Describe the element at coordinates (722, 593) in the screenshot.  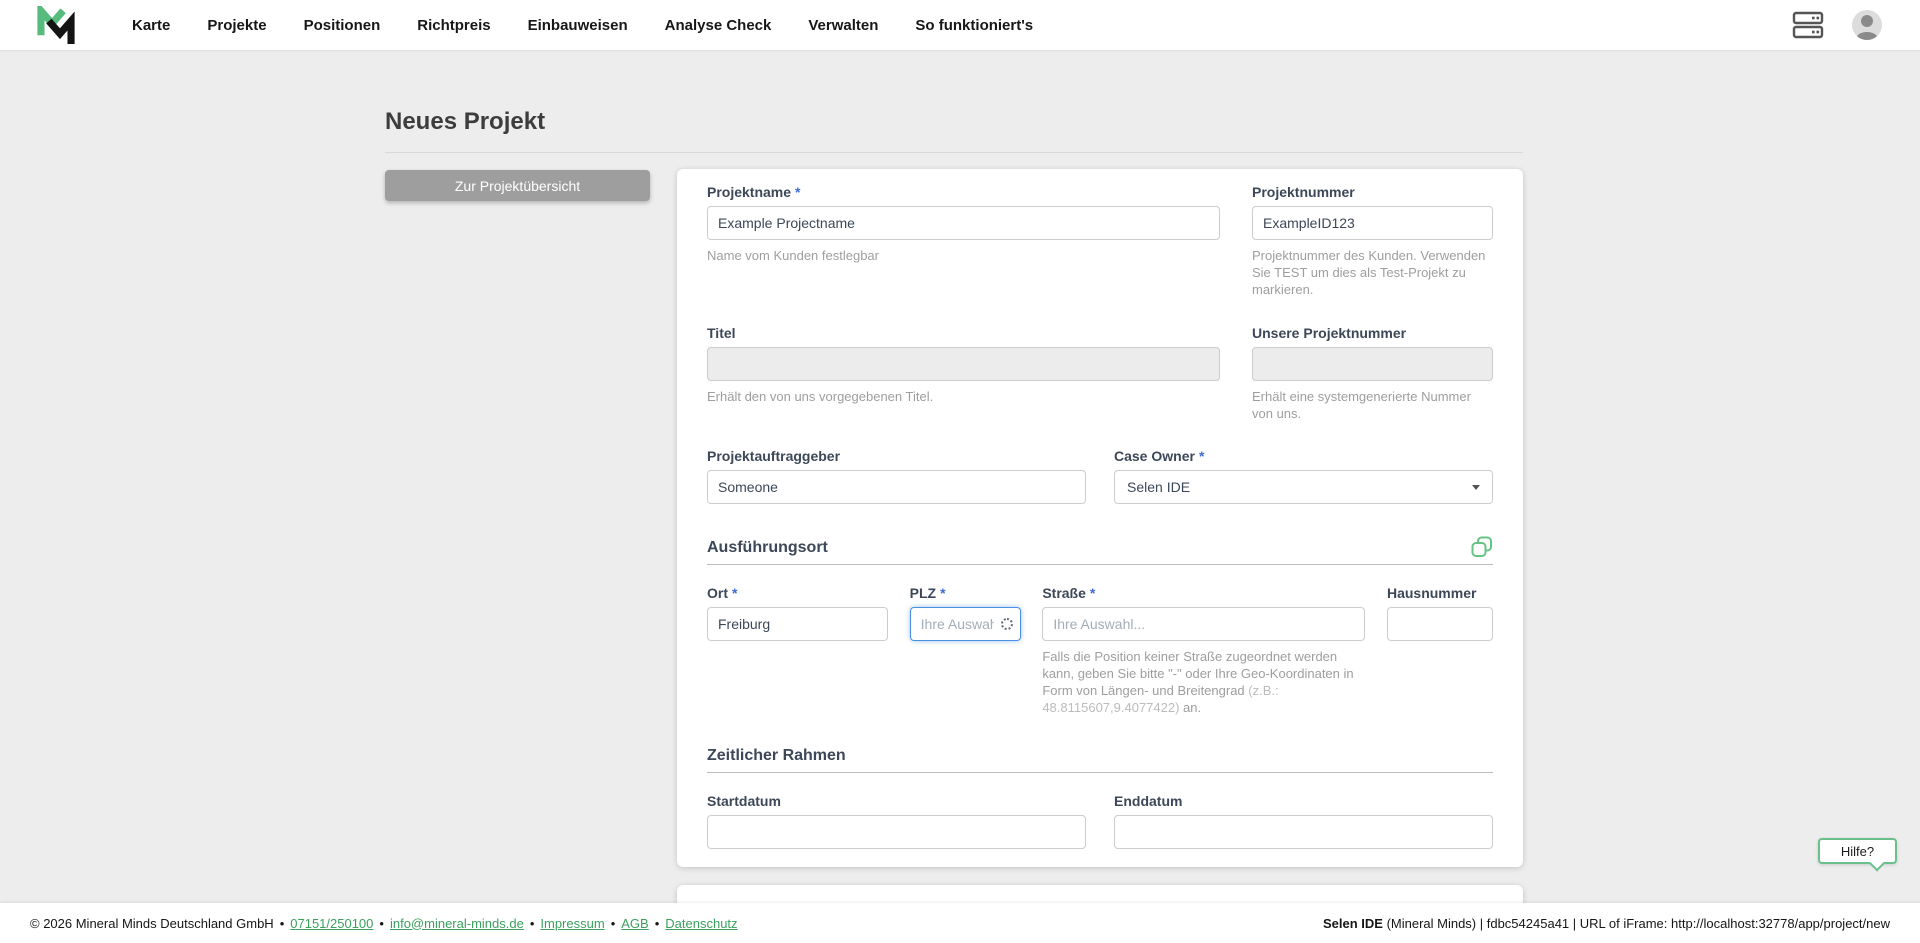
I see `ort-label: Ort *` at that location.